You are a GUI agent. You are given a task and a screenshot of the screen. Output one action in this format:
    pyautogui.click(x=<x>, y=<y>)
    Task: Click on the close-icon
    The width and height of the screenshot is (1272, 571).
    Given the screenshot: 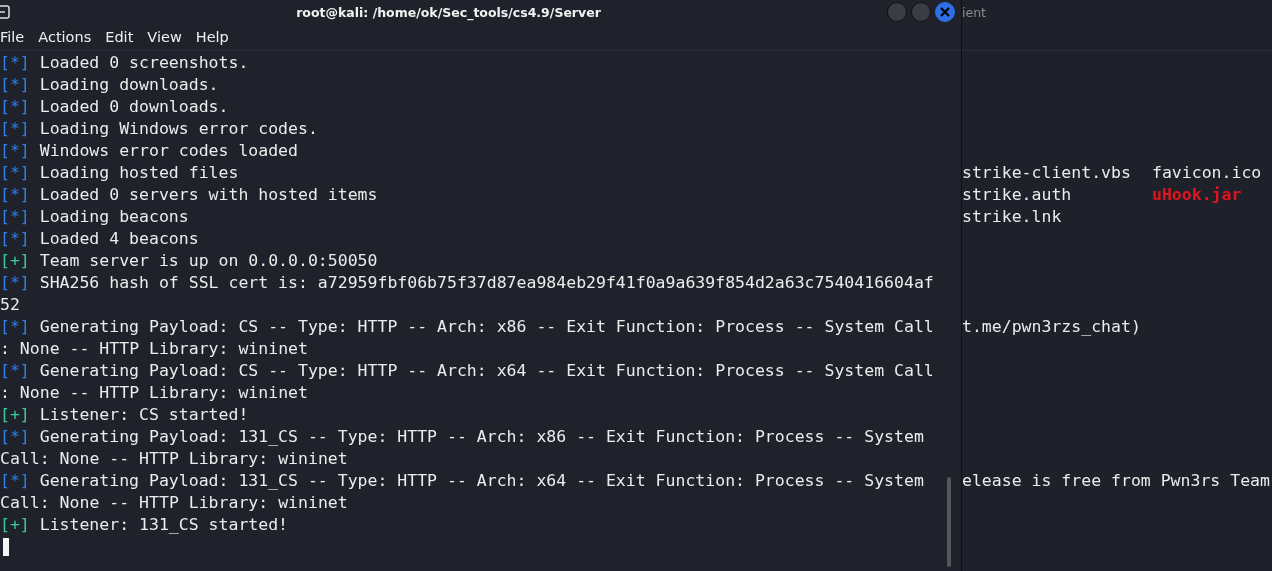 What is the action you would take?
    pyautogui.click(x=945, y=12)
    